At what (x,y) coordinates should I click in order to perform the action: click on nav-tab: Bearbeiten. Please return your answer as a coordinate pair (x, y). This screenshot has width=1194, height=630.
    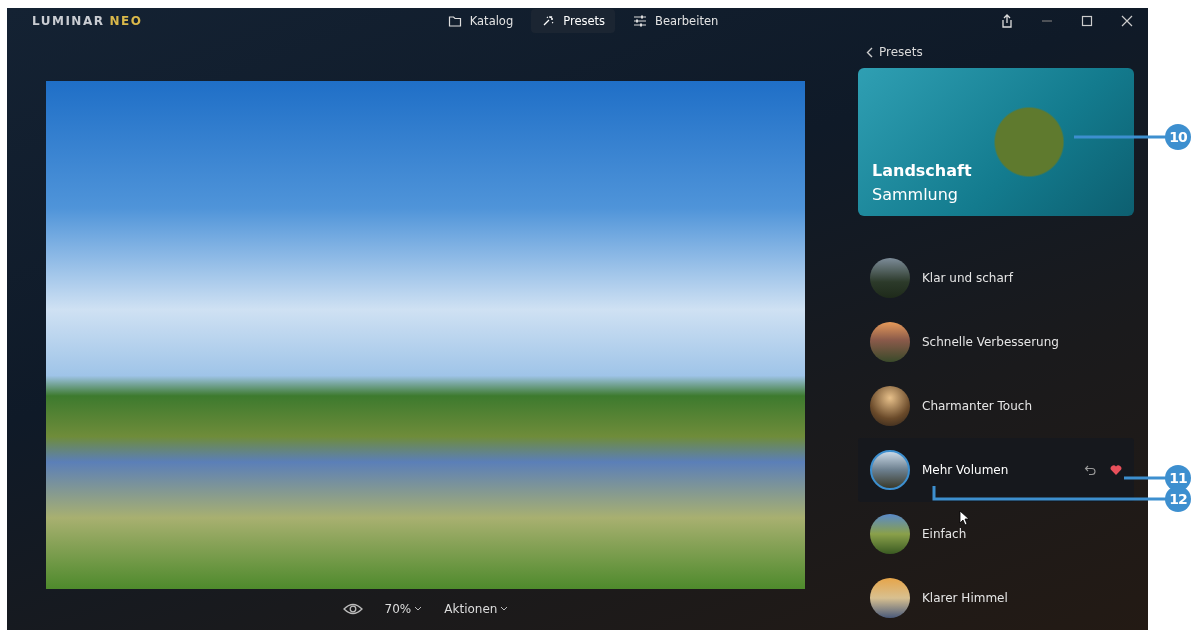
    Looking at the image, I should click on (676, 20).